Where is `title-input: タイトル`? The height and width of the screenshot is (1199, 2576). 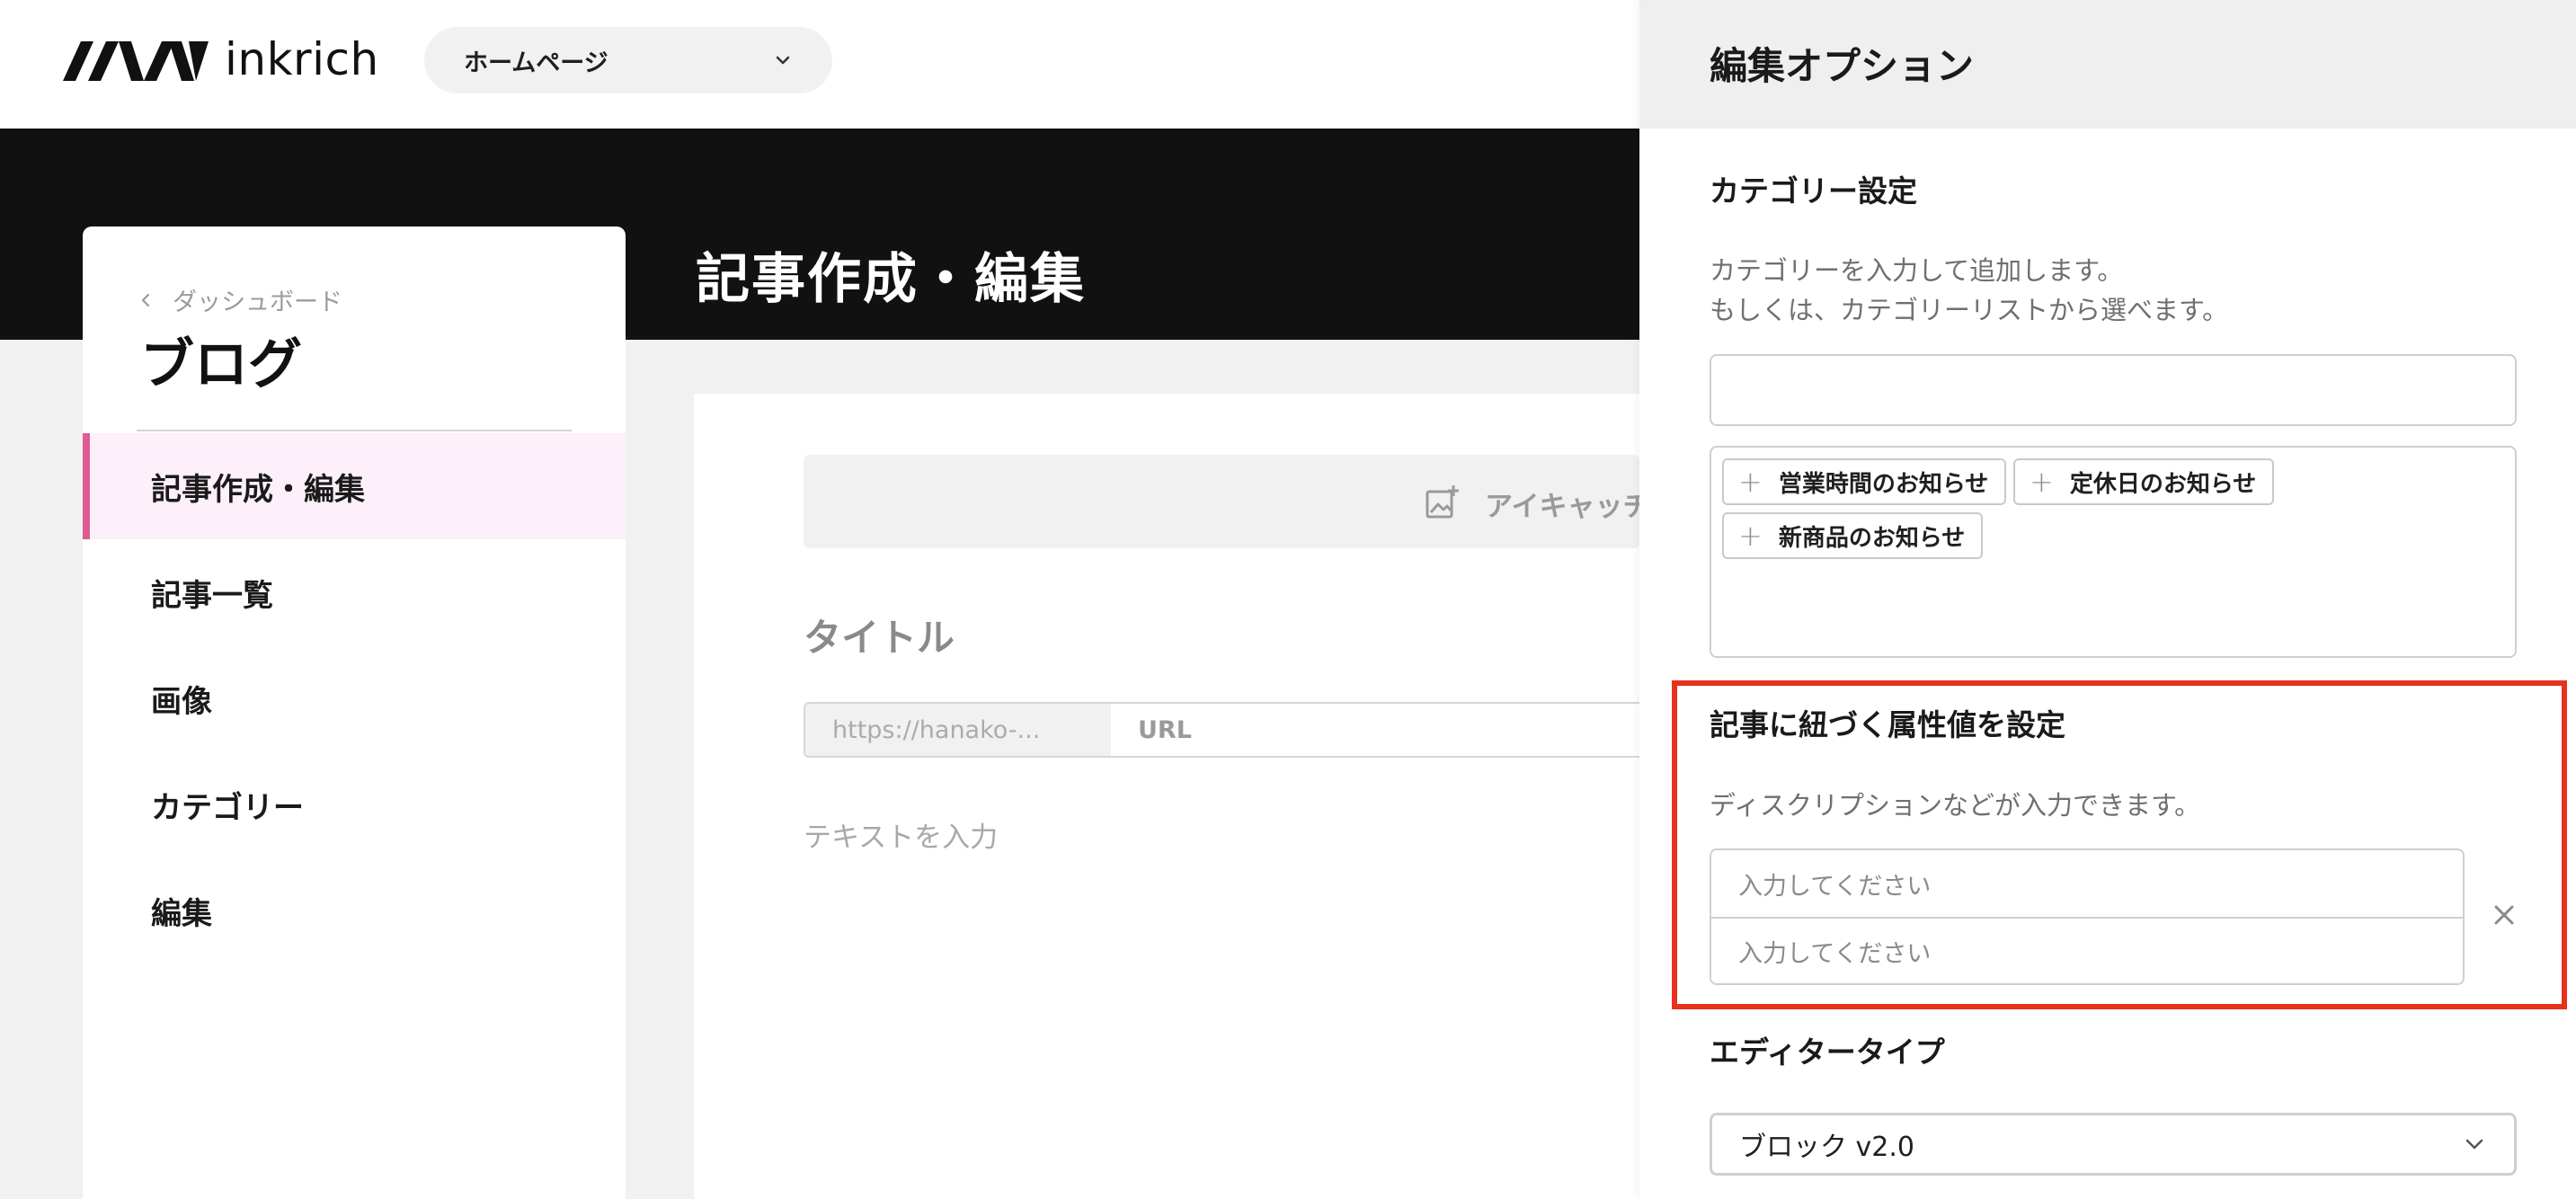
title-input: タイトル is located at coordinates (879, 635).